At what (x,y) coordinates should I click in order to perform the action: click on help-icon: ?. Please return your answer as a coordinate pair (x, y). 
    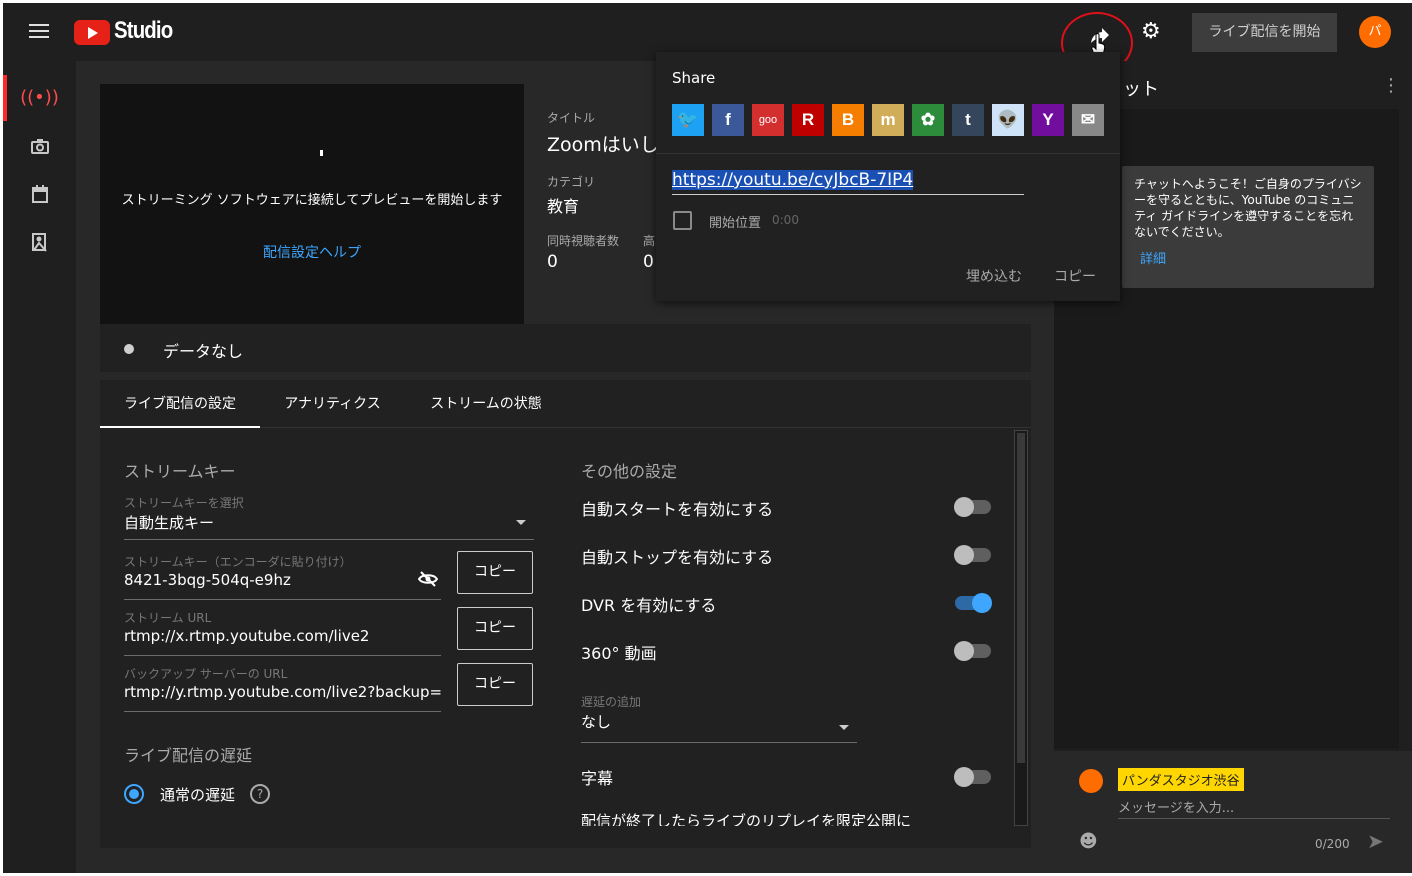
    Looking at the image, I should click on (260, 794).